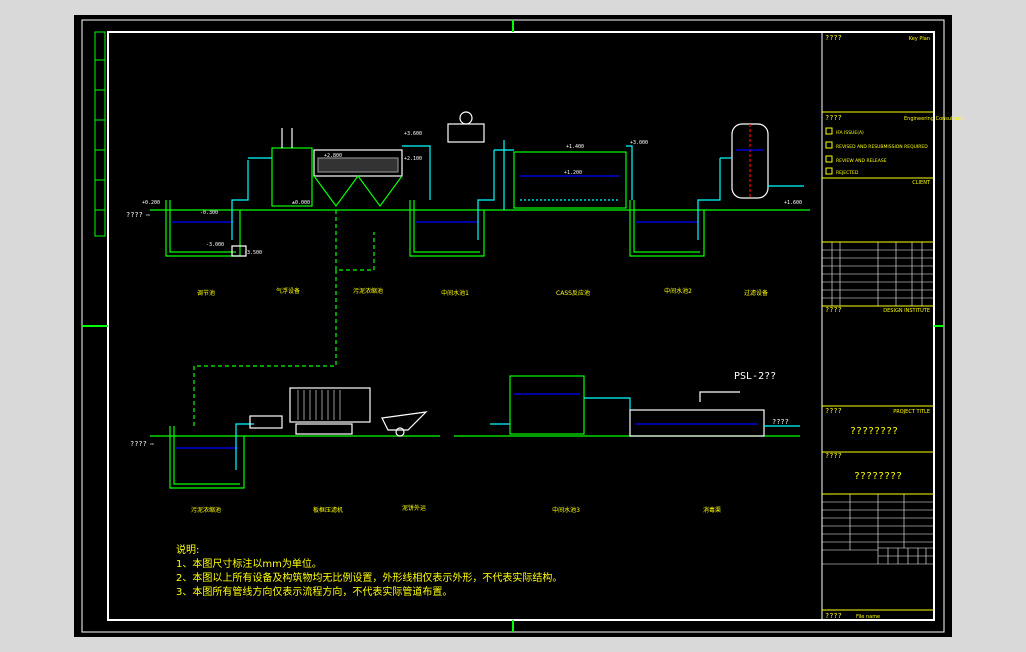  What do you see at coordinates (188, 550) in the screenshot?
I see `notes-heading: 说明:` at bounding box center [188, 550].